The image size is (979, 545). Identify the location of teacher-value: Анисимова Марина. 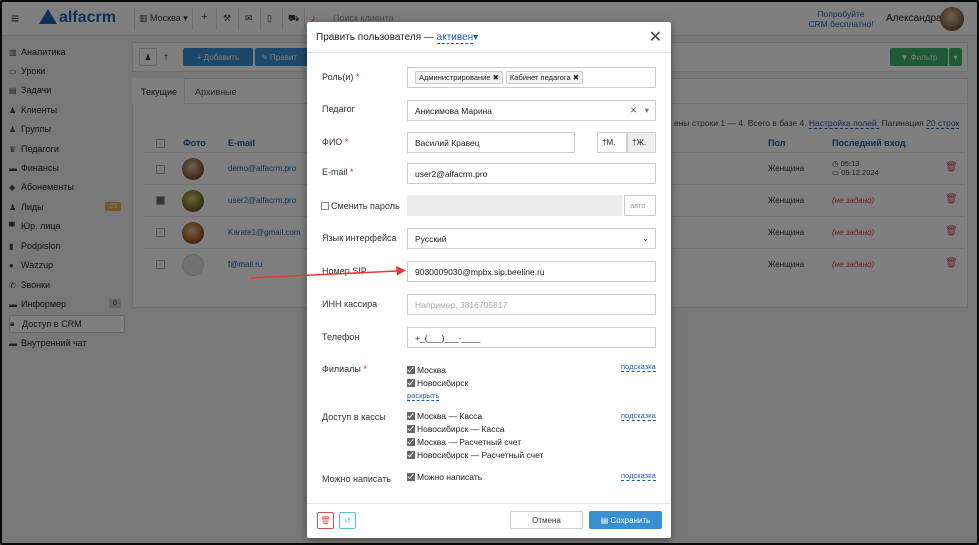
(453, 110).